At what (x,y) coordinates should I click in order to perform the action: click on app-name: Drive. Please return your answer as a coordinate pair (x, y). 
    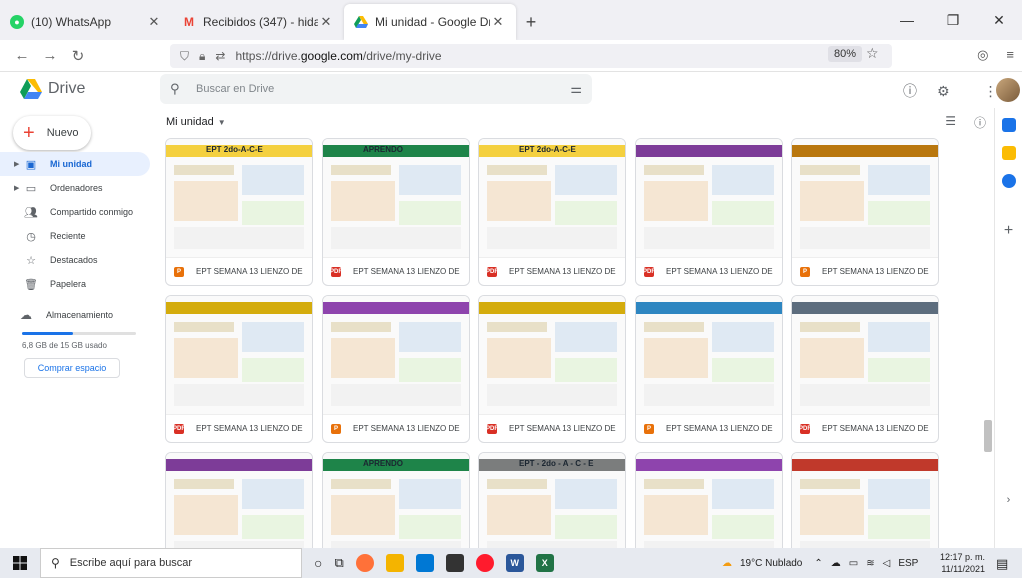
    Looking at the image, I should click on (66, 89).